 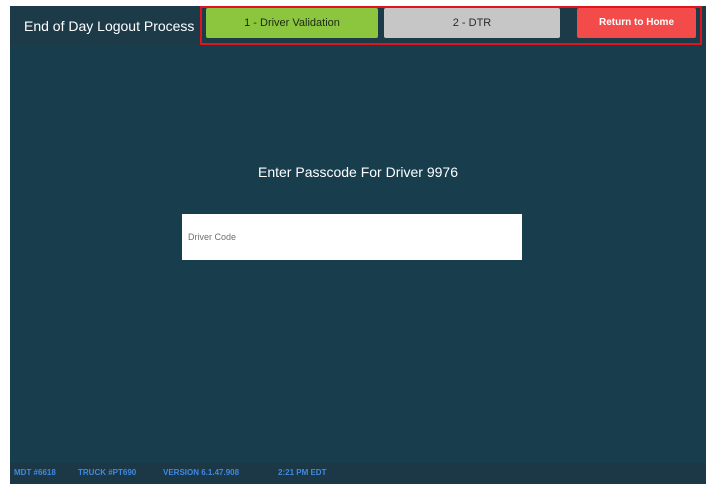 What do you see at coordinates (352, 237) in the screenshot?
I see `driver-code-input` at bounding box center [352, 237].